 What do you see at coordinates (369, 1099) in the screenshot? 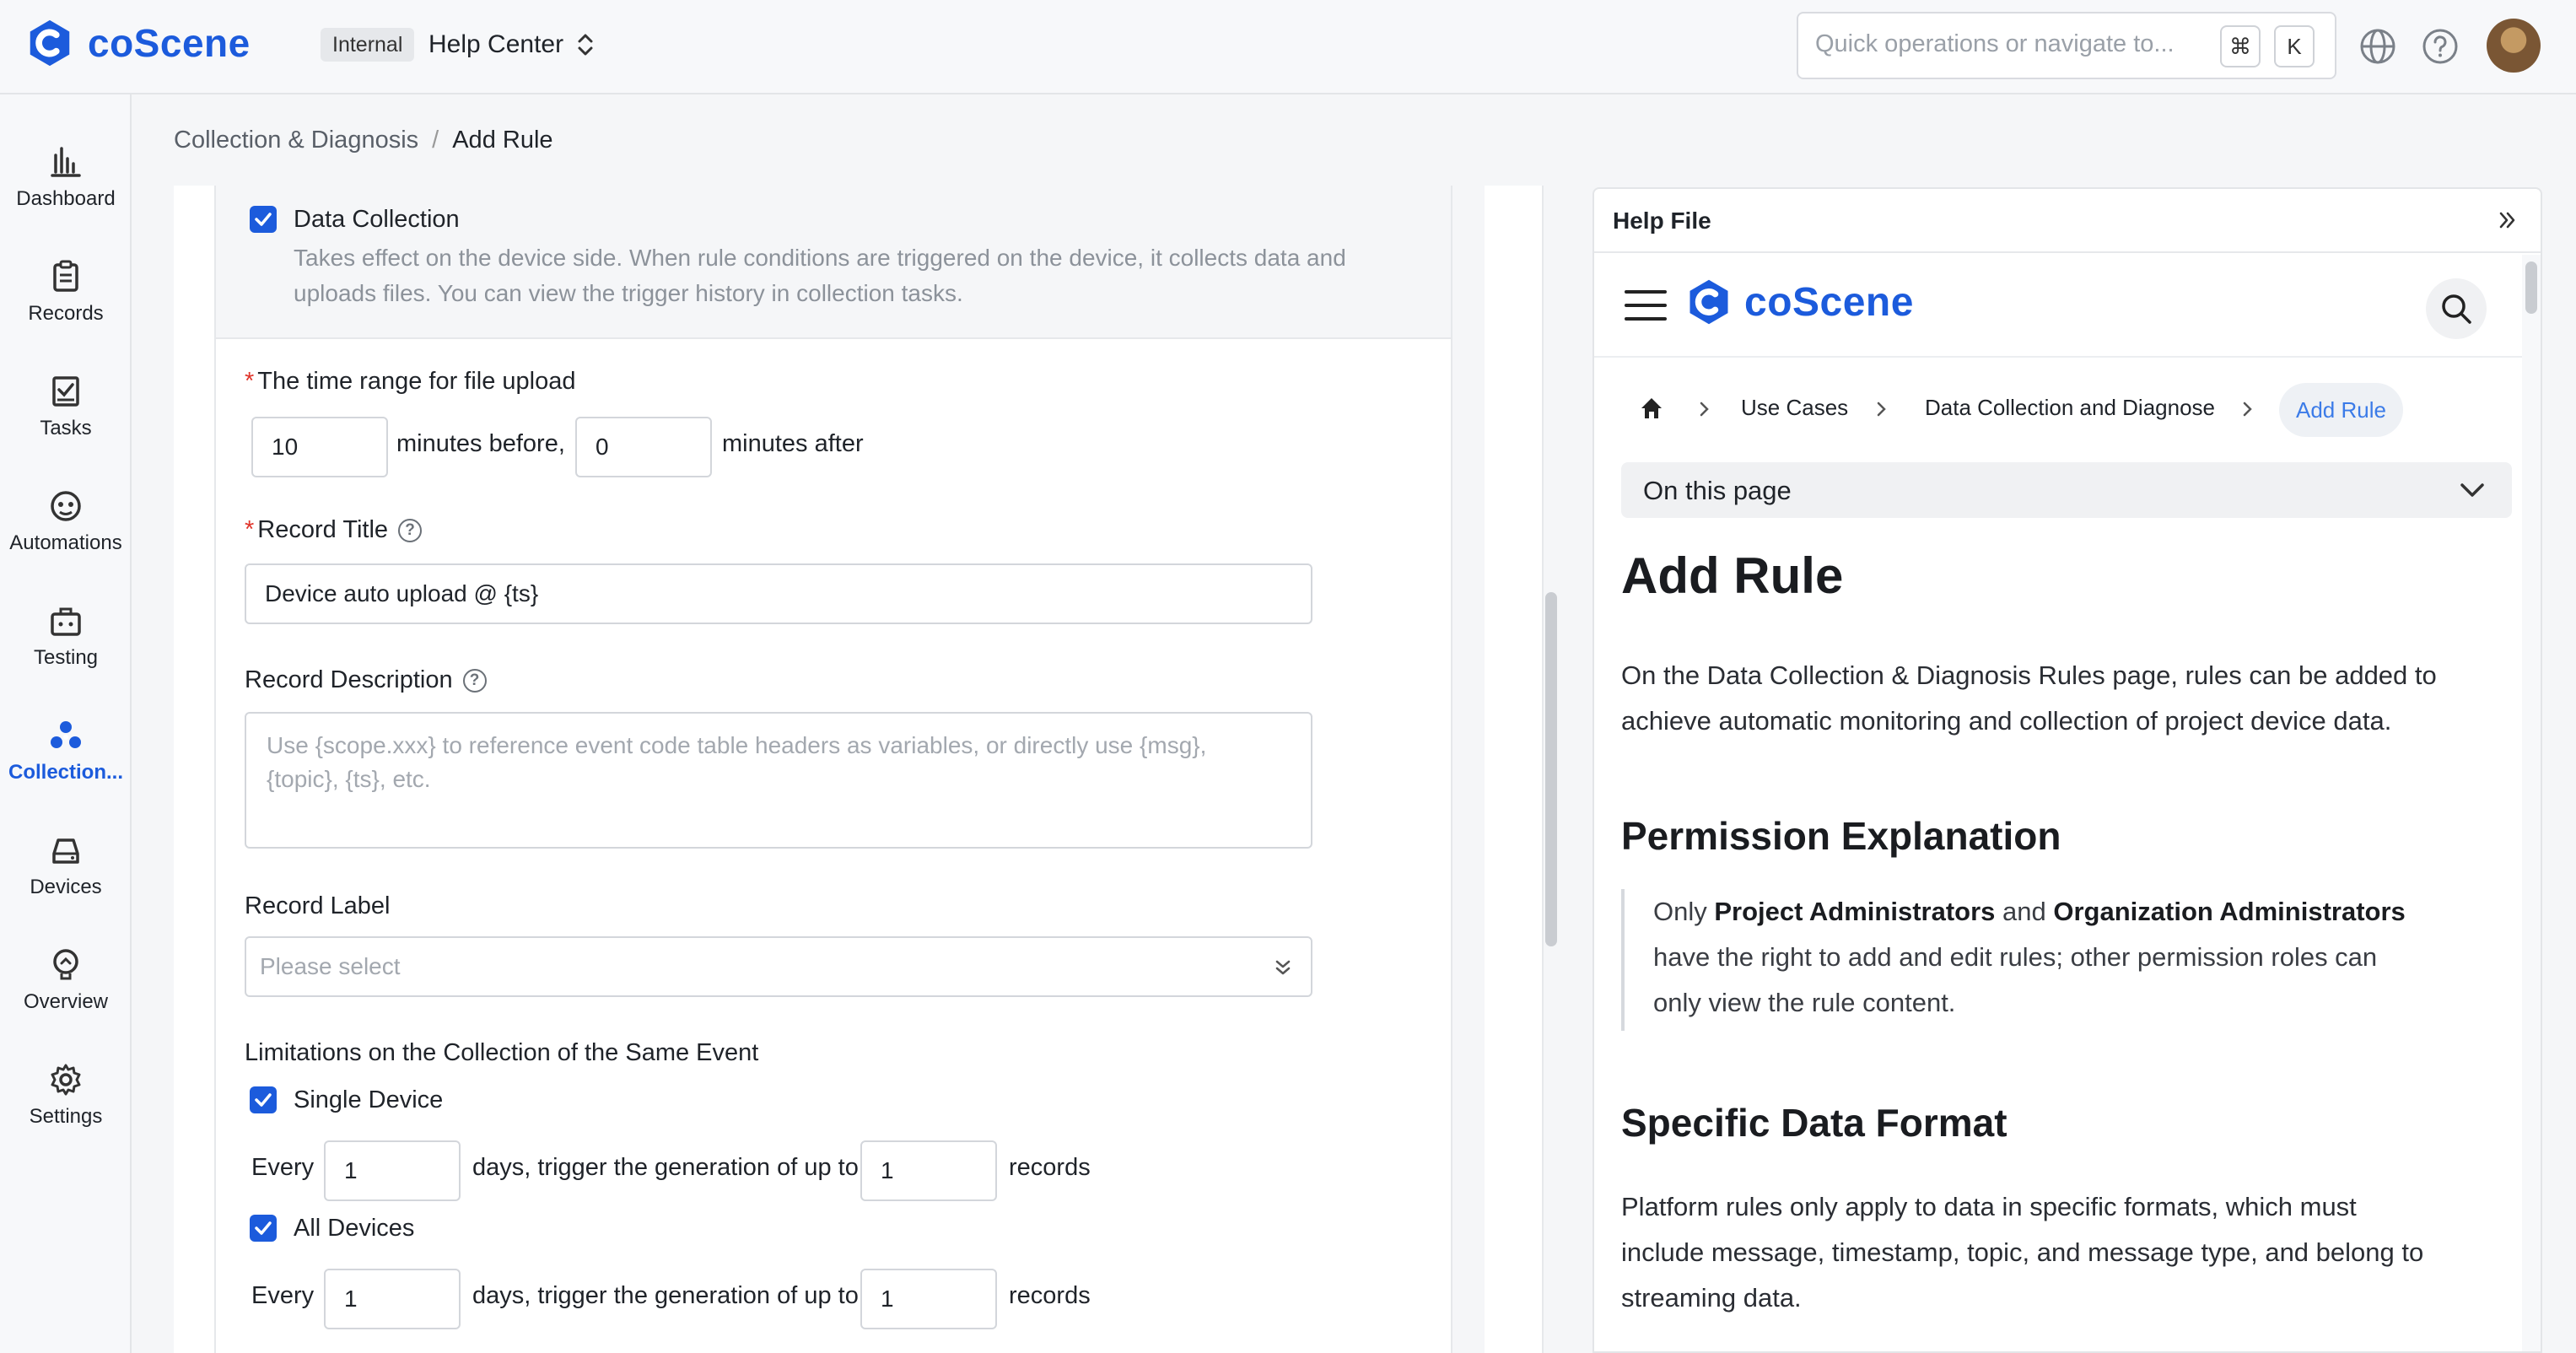
I see `single-device-label: Single Device` at bounding box center [369, 1099].